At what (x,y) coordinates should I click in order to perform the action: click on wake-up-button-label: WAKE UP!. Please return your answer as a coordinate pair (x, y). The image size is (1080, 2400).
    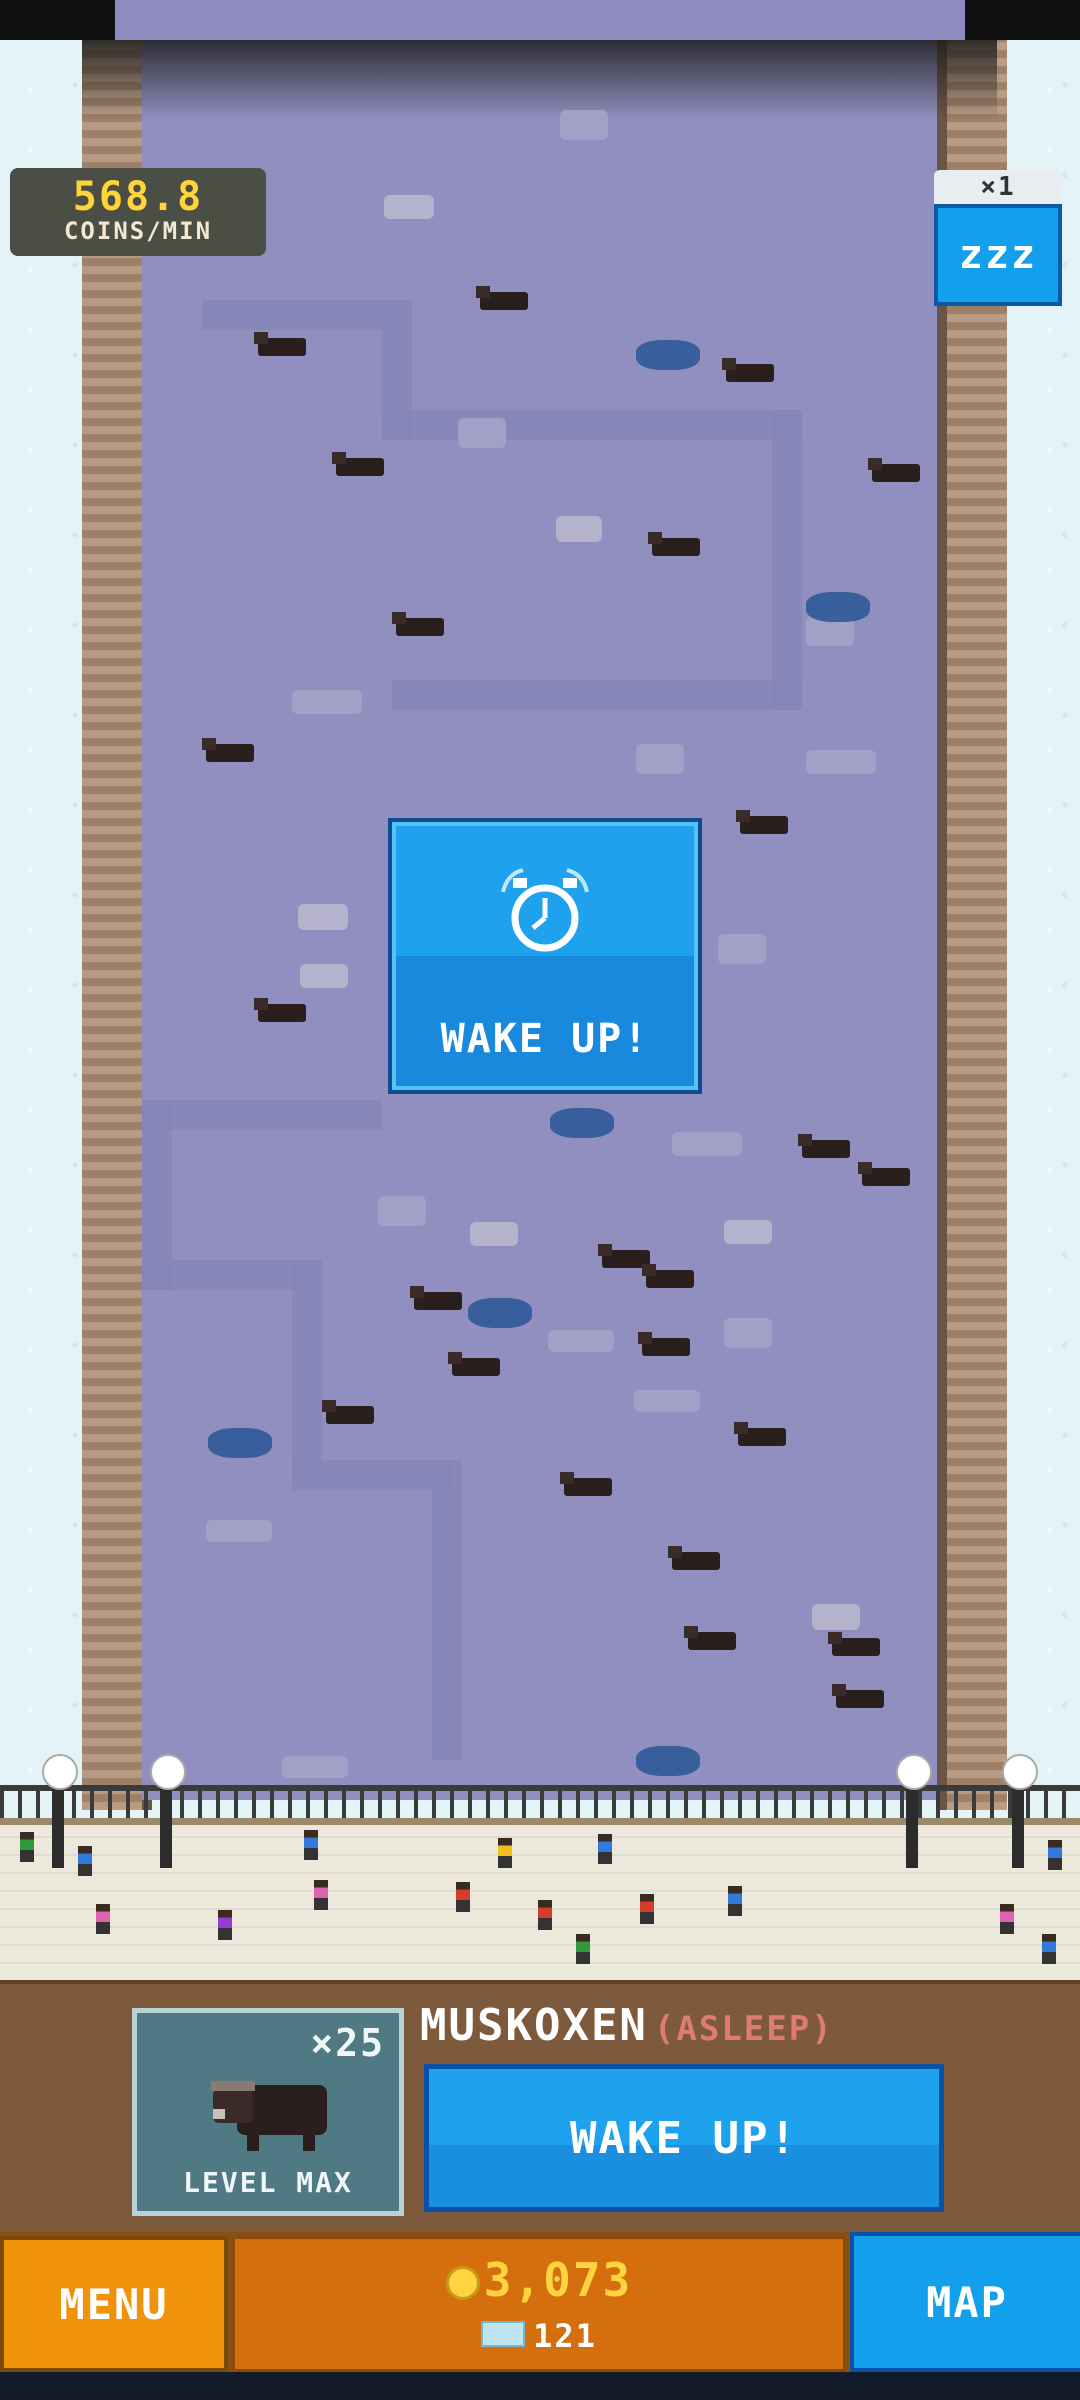
    Looking at the image, I should click on (684, 2138).